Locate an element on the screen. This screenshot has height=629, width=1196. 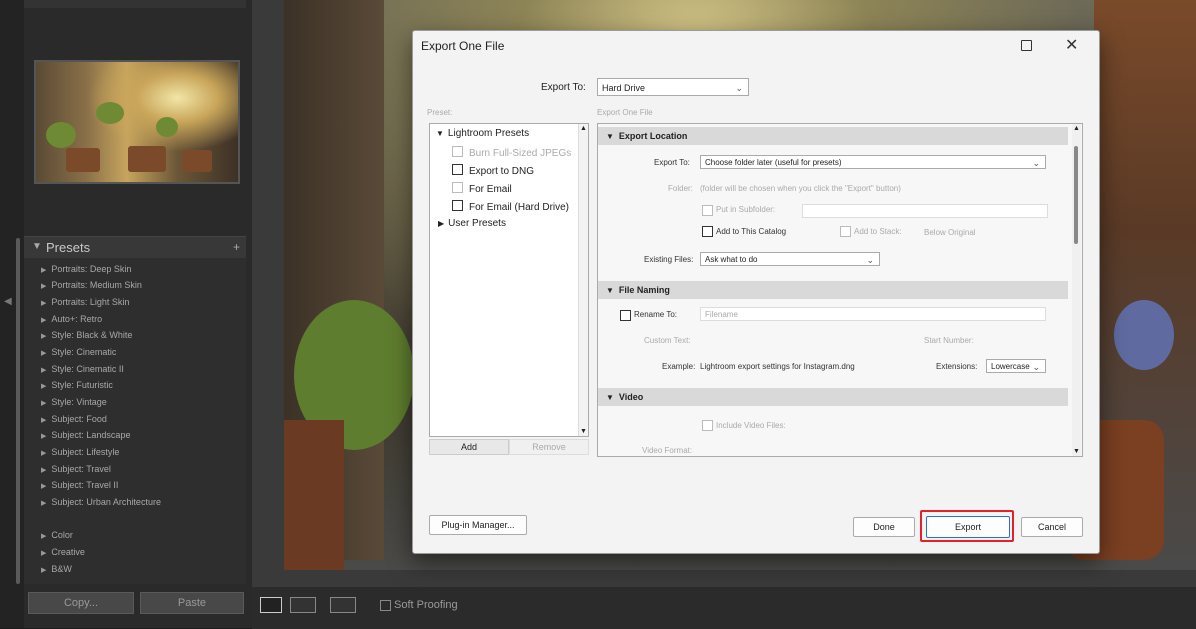
maximize-icon is located at coordinates (1026, 45).